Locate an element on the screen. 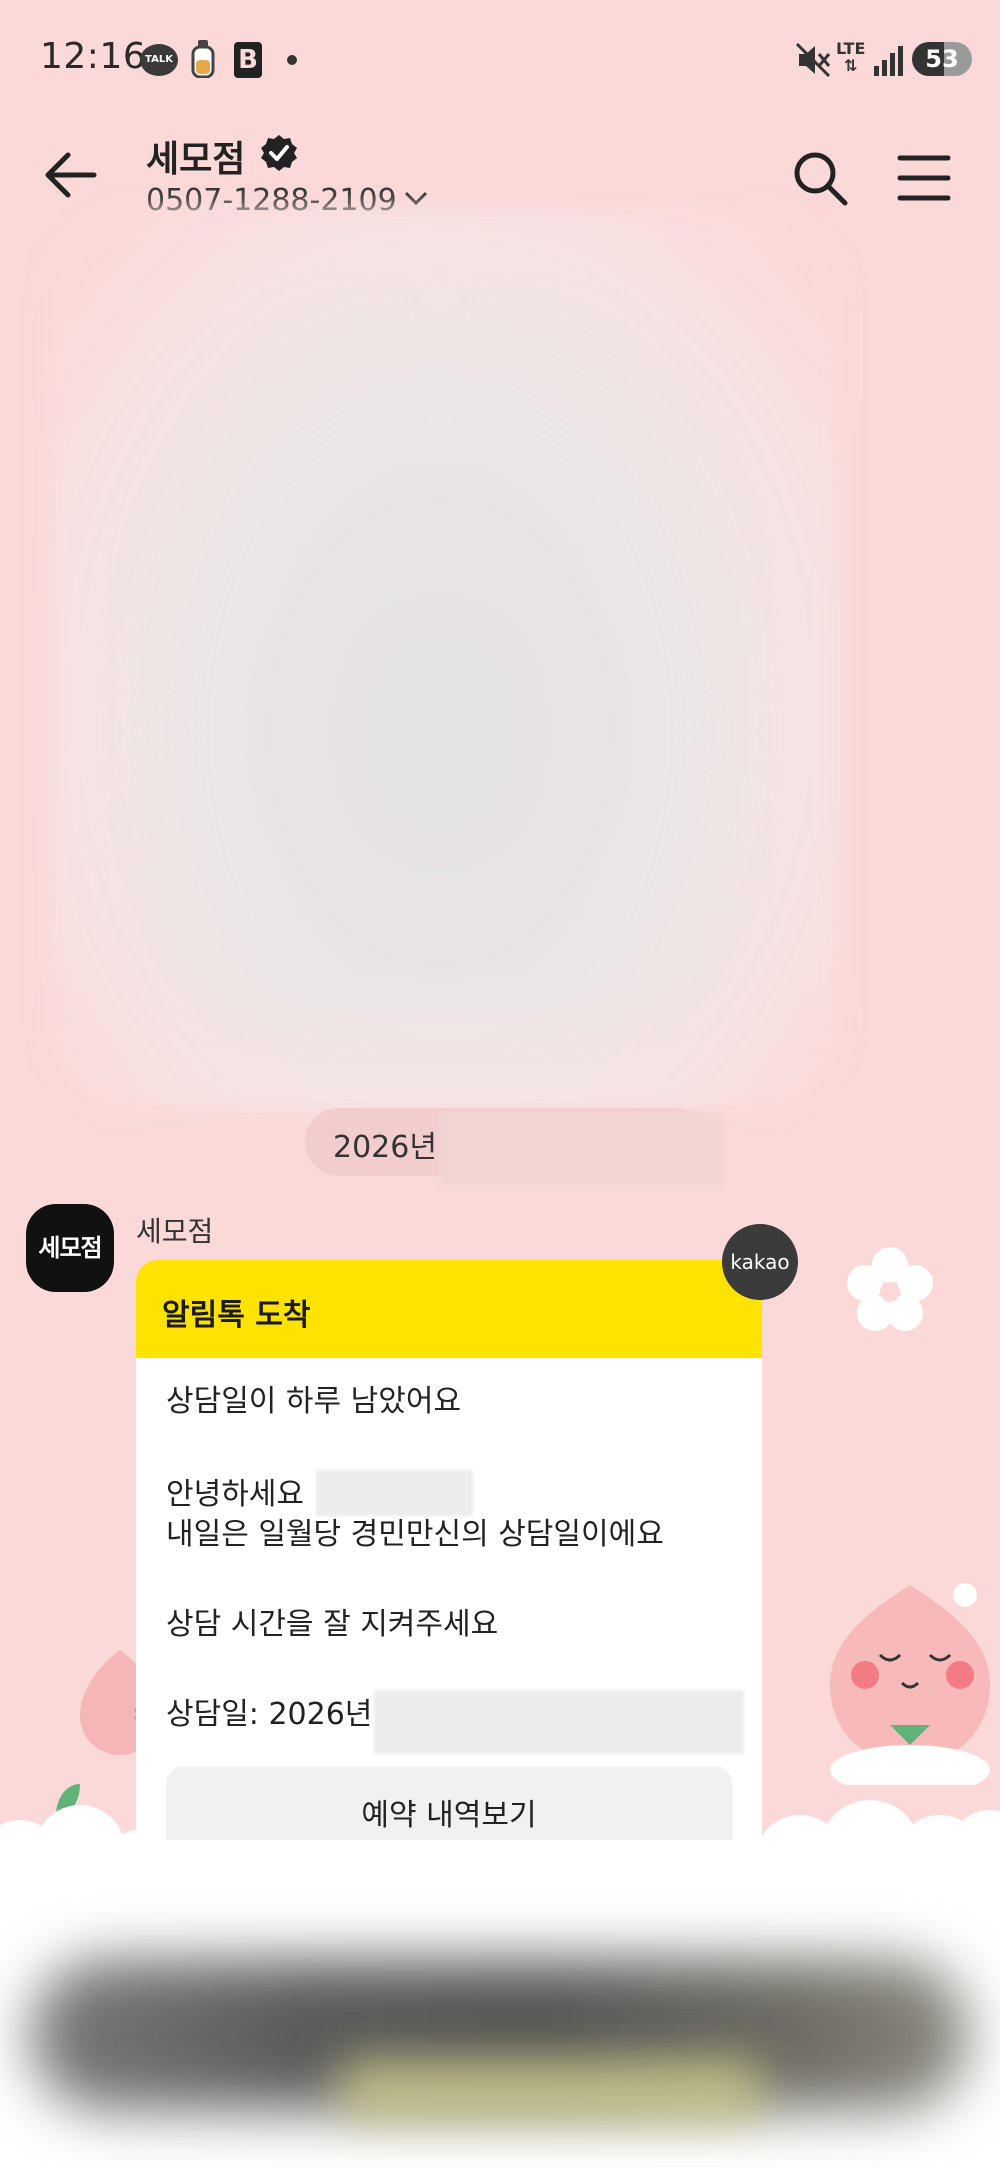 The width and height of the screenshot is (1000, 2168). message-line-3: 내일은 일월당 경민만신의 상담일이에요 is located at coordinates (415, 1534).